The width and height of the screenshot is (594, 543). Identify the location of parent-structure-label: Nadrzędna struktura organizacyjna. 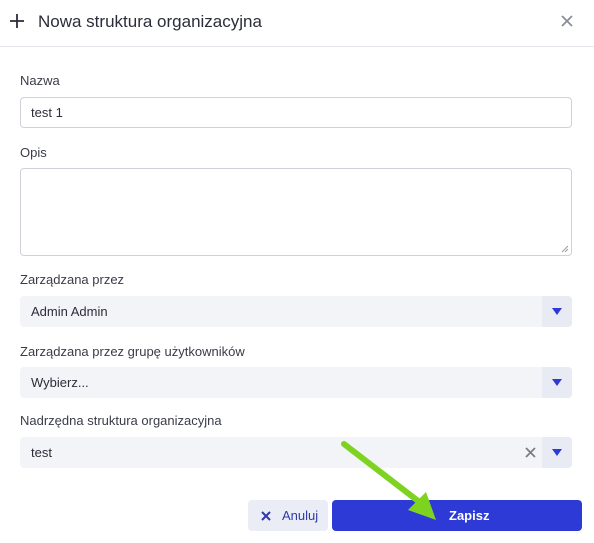
(121, 420).